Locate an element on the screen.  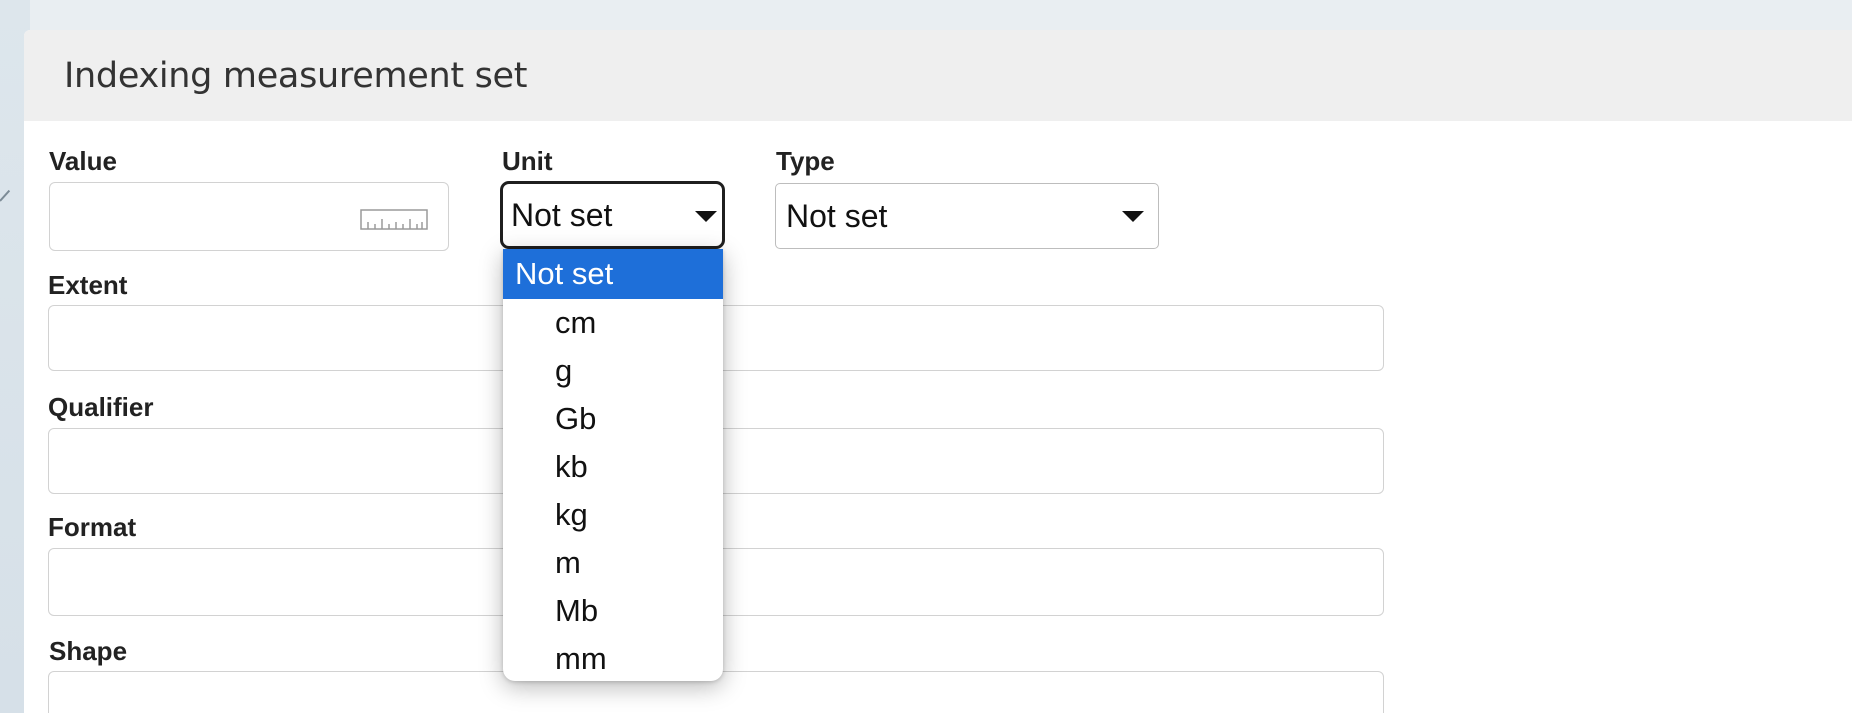
panel-title: Indexing measurement set is located at coordinates (296, 75).